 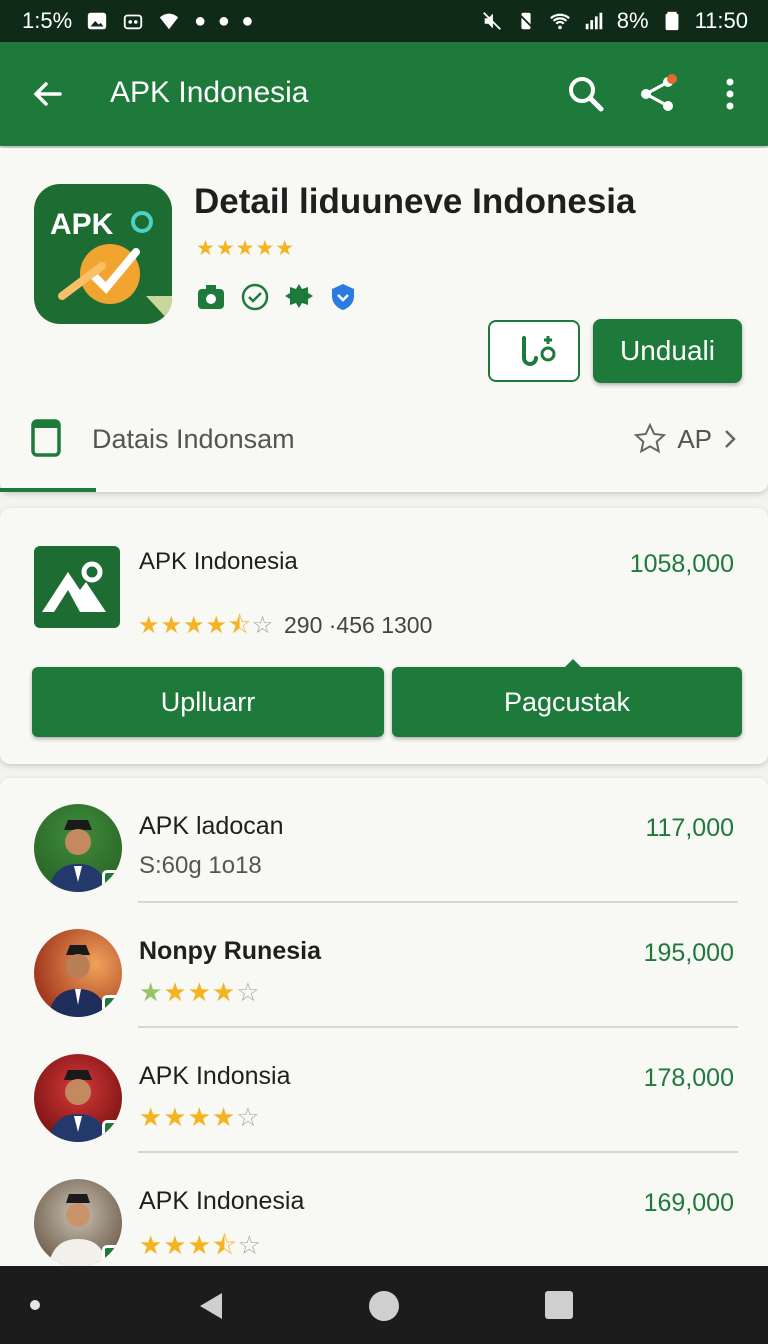 What do you see at coordinates (97, 21) in the screenshot?
I see `image-notification-icon` at bounding box center [97, 21].